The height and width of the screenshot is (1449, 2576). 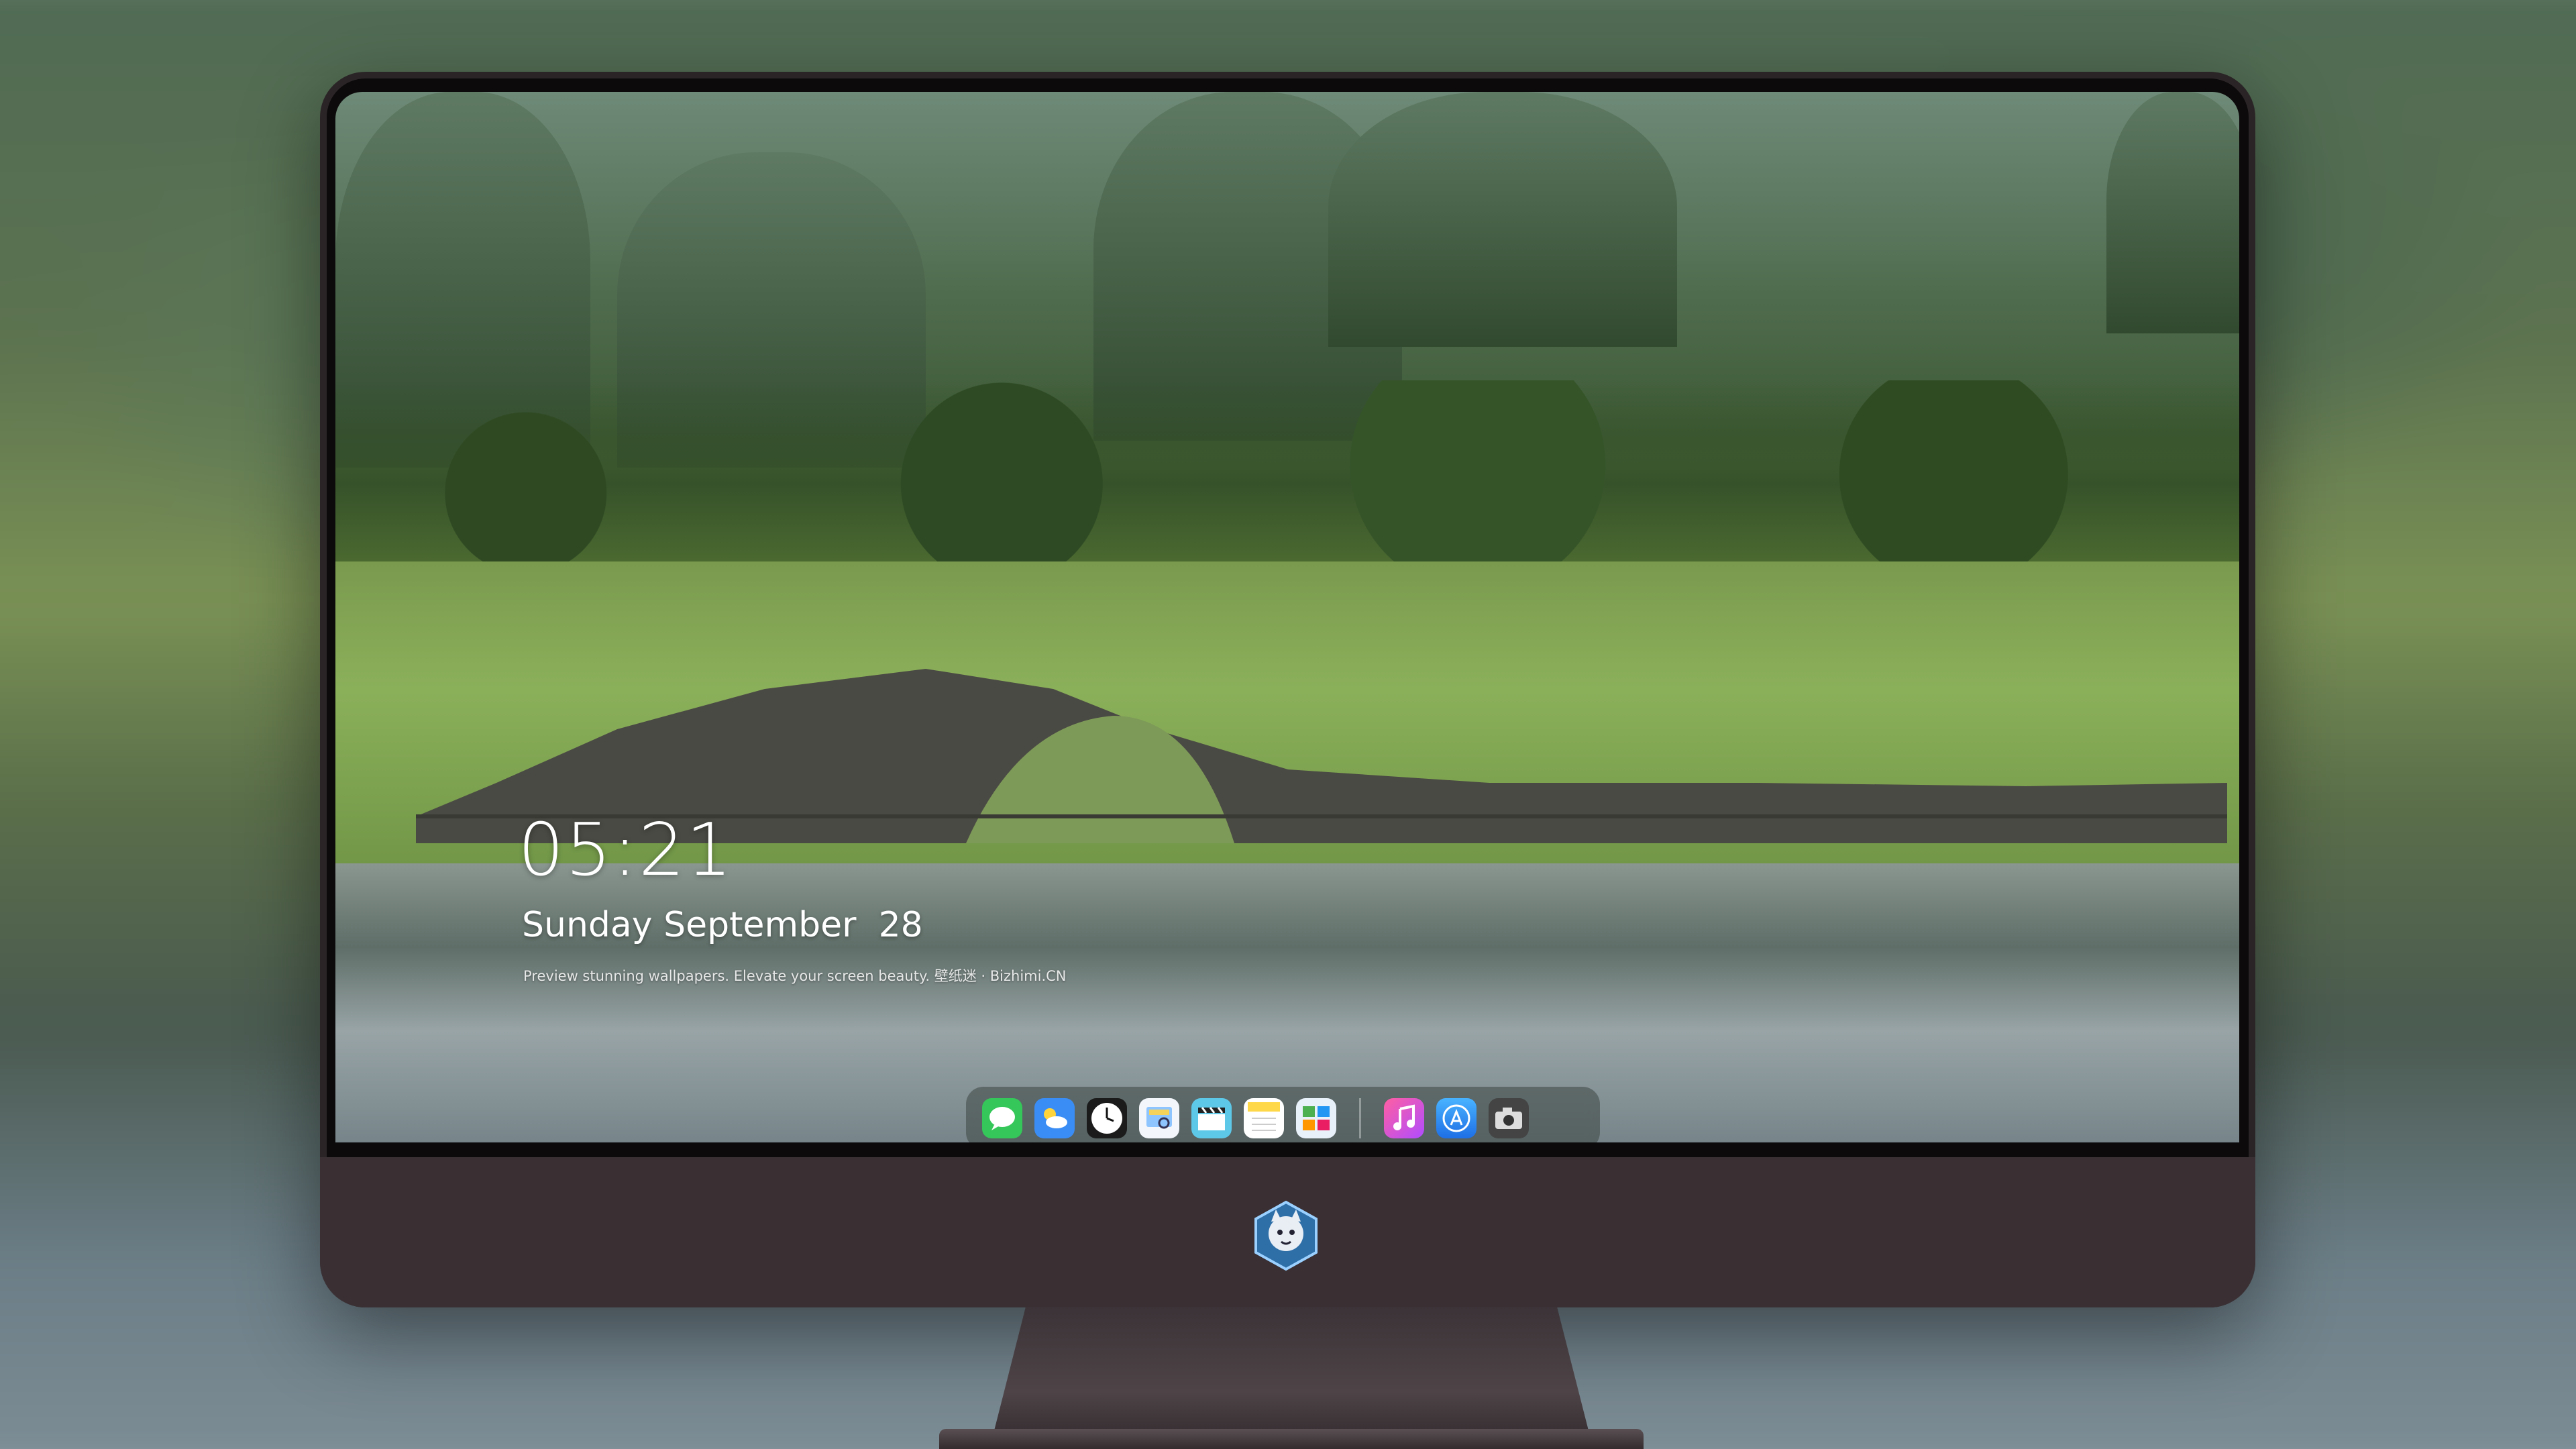 I want to click on photos-icon, so click(x=1316, y=1118).